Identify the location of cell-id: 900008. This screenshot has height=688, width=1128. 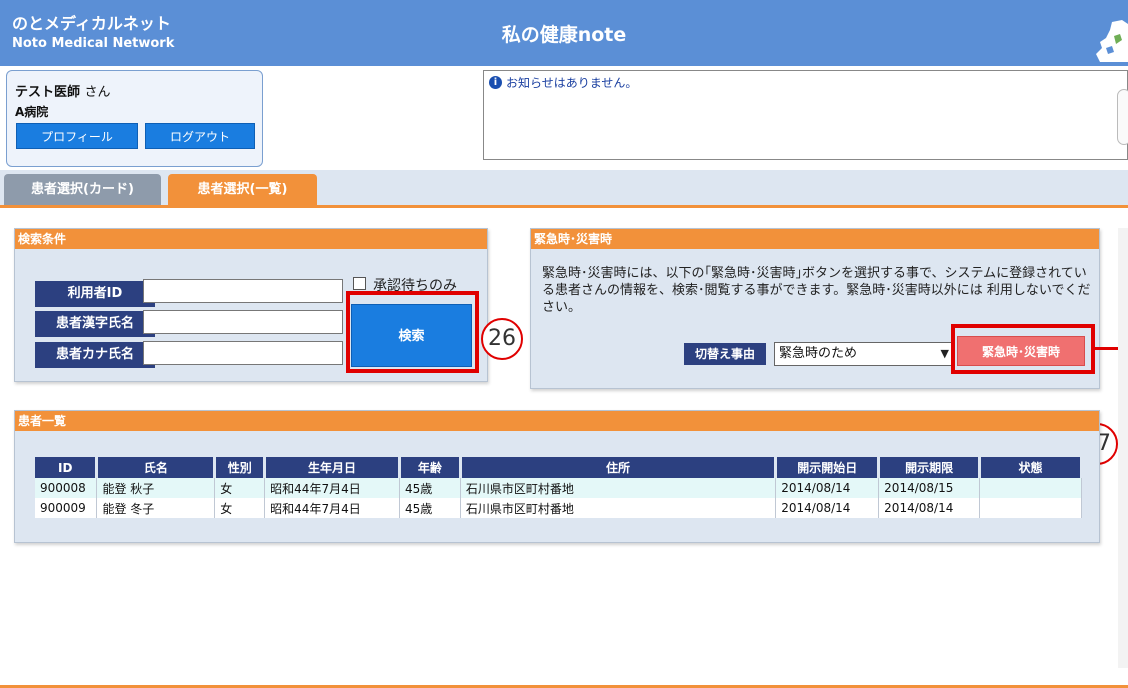
(66, 488).